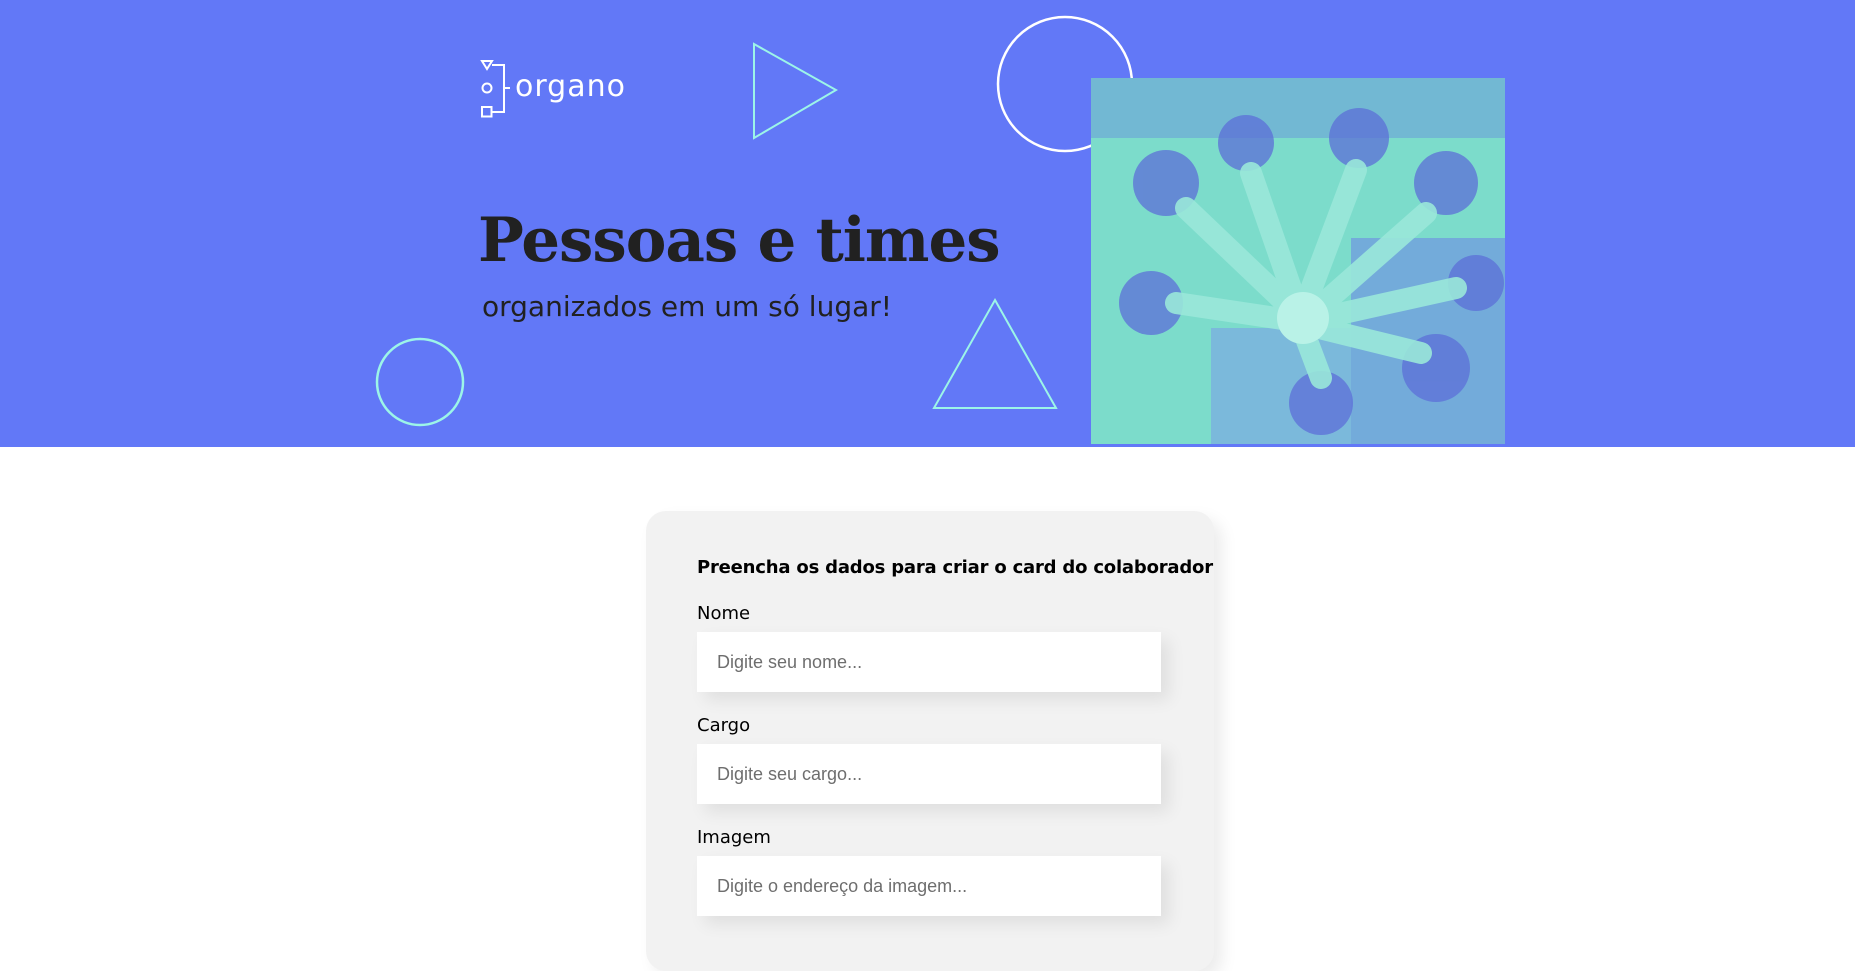  Describe the element at coordinates (570, 86) in the screenshot. I see `logo-text: organo` at that location.